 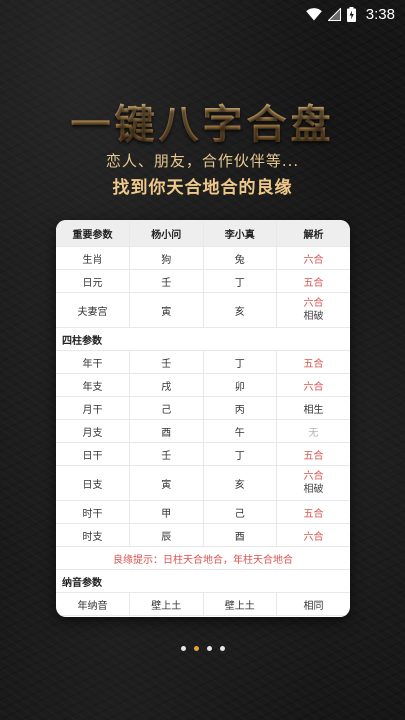 I want to click on cell-param: 月支, so click(x=93, y=431).